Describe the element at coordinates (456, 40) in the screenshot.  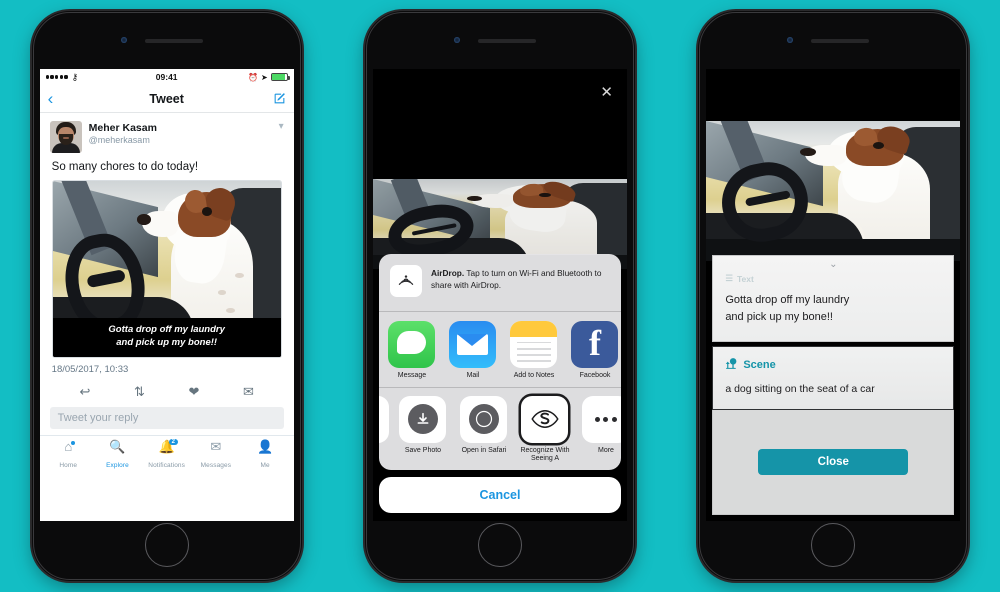
I see `front-camera-icon` at that location.